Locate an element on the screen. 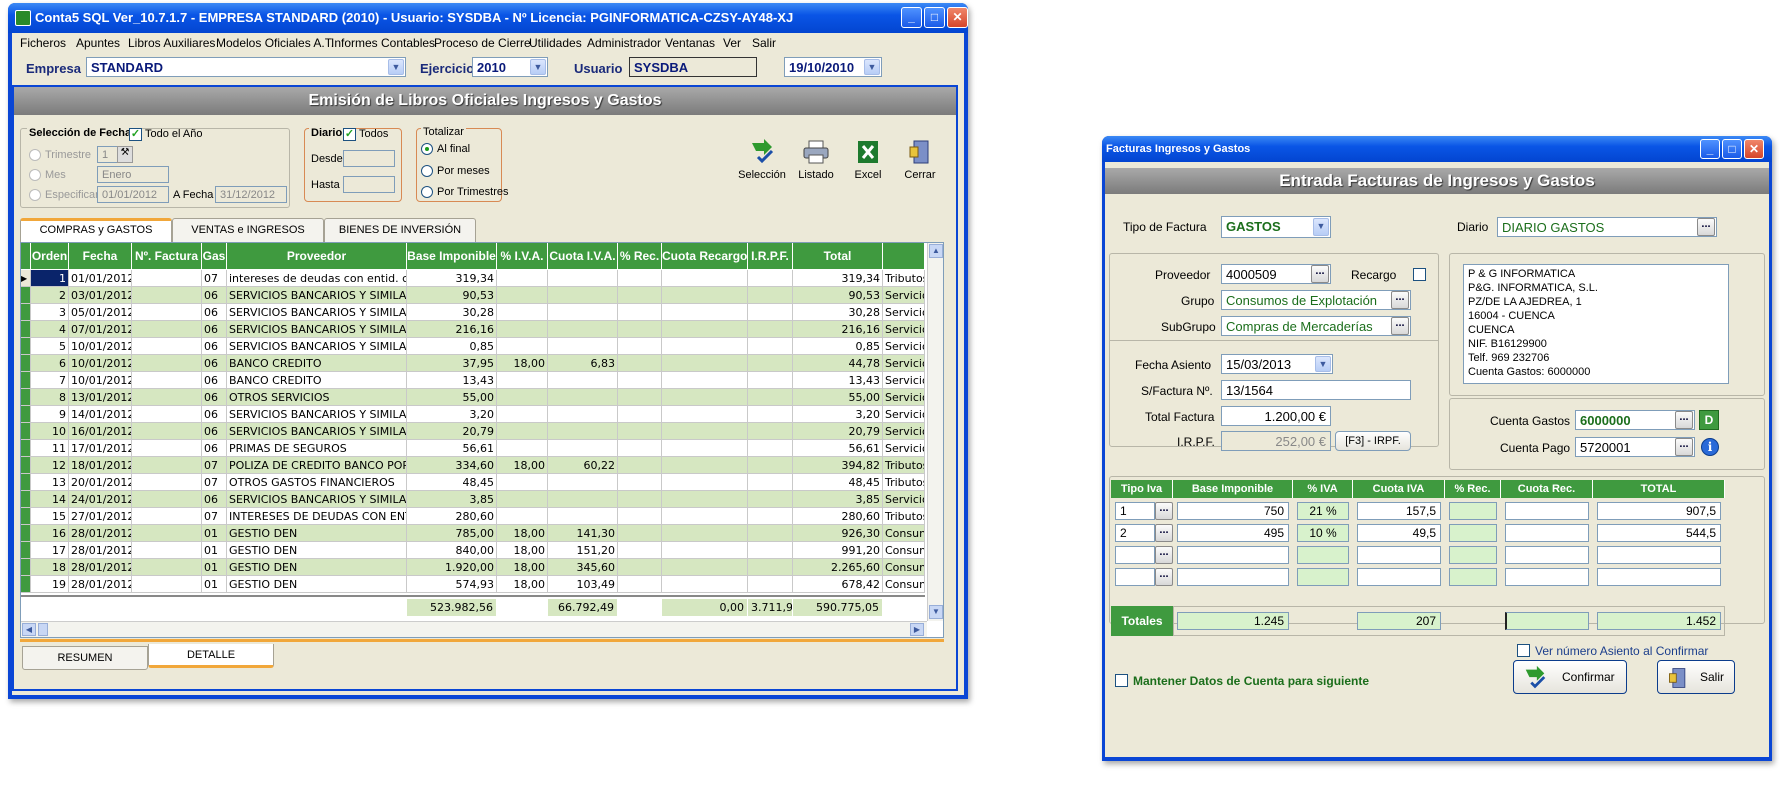 The image size is (1780, 804). fecha-asiento-field: 15/03/2013 ▼ is located at coordinates (1277, 364).